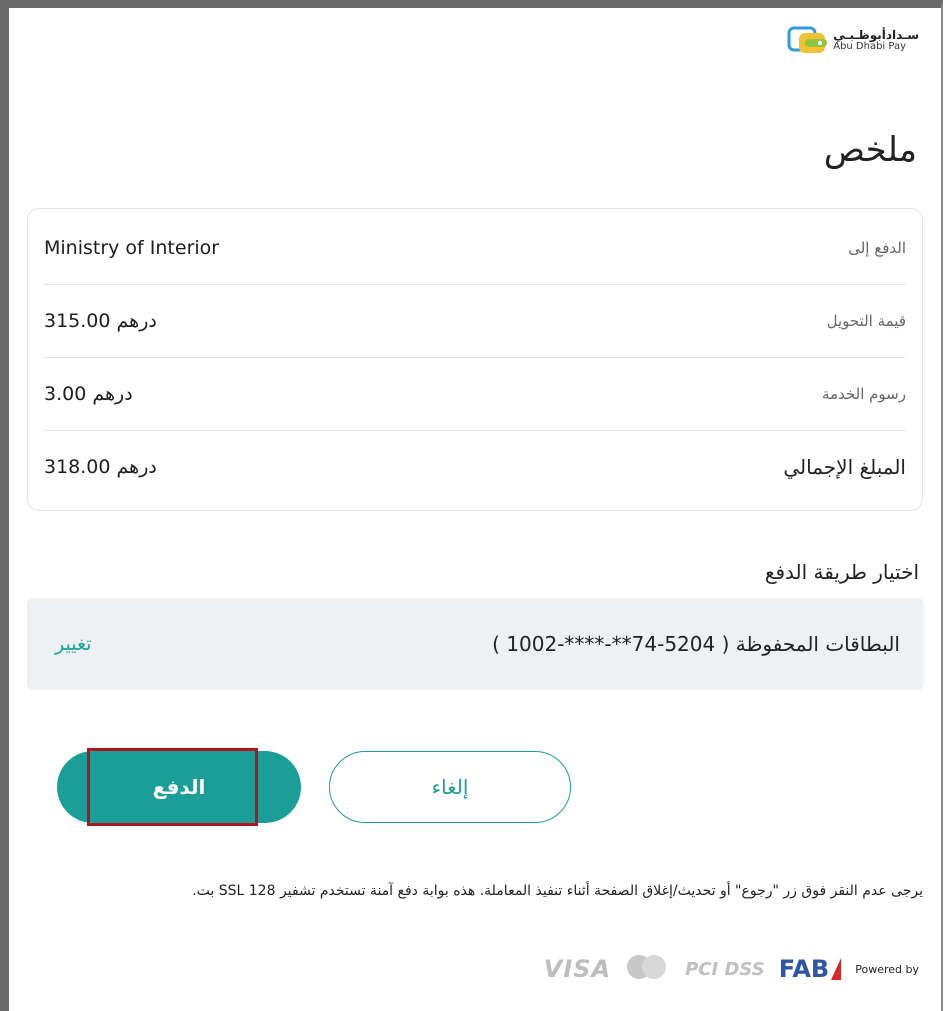 The height and width of the screenshot is (1011, 945). Describe the element at coordinates (807, 39) in the screenshot. I see `wallet-icon` at that location.